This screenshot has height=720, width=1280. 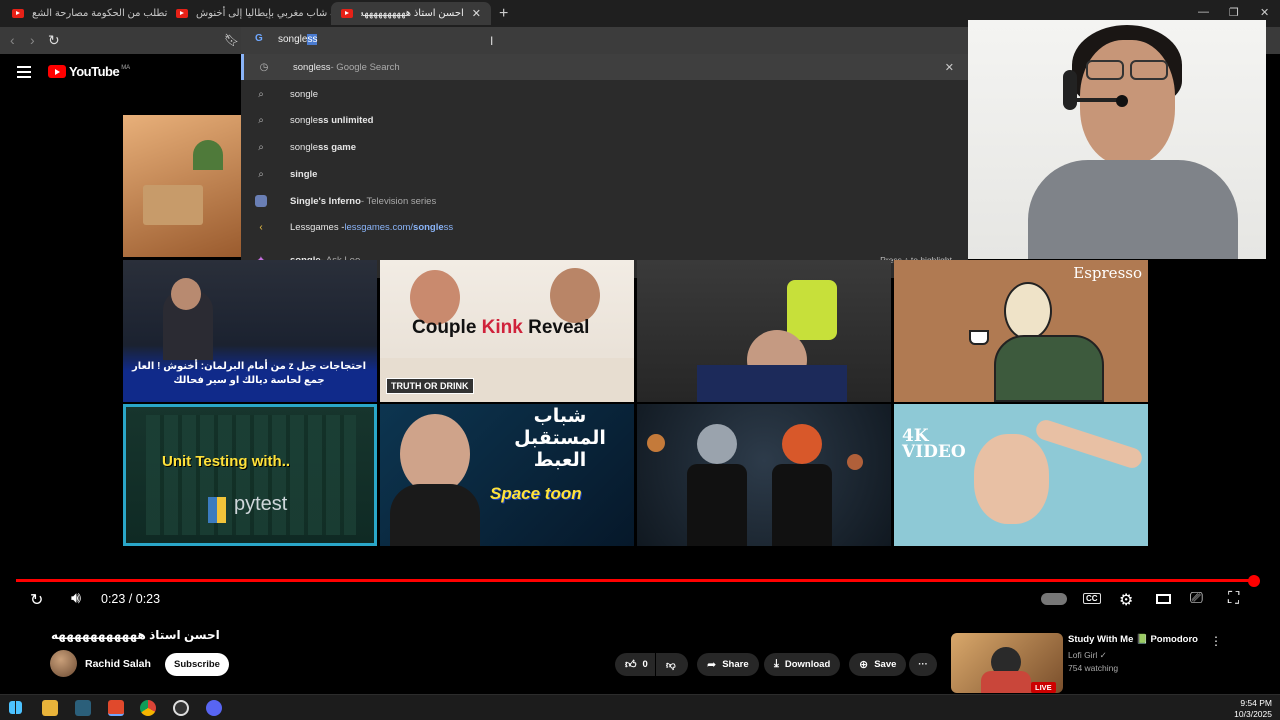 What do you see at coordinates (304, 174) in the screenshot?
I see `suggestion-text: single` at bounding box center [304, 174].